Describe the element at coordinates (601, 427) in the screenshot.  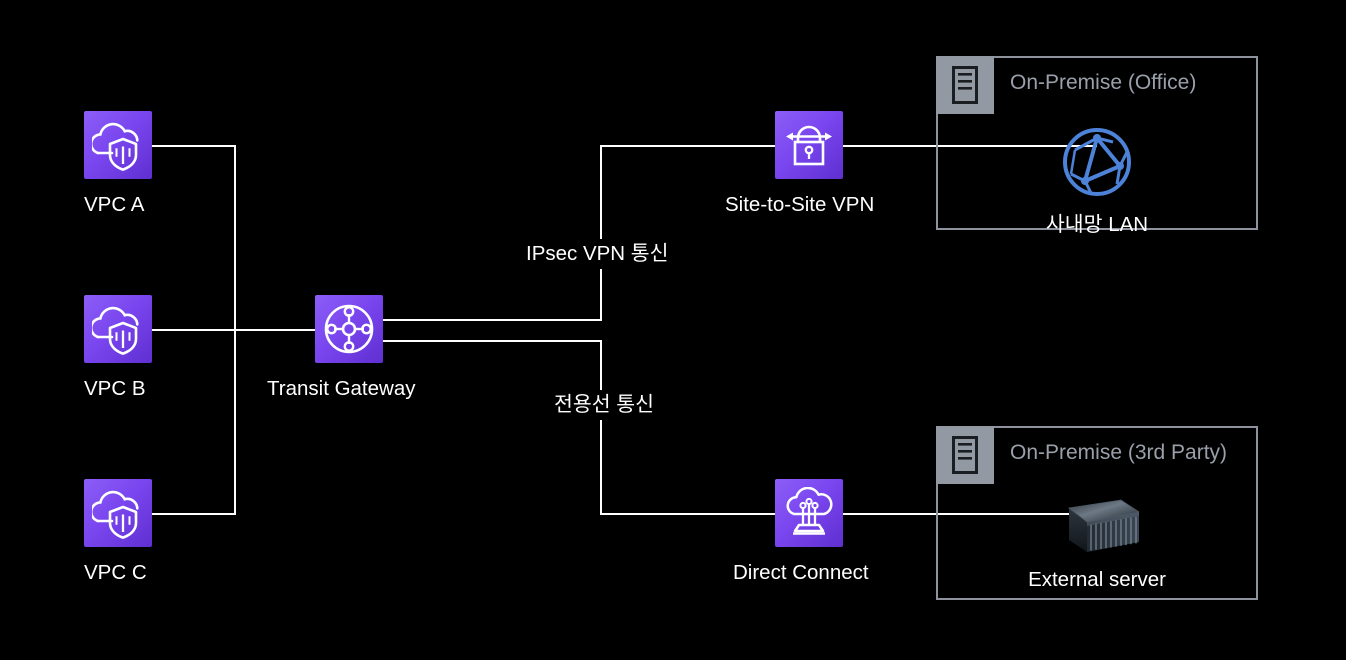
I see `link-tgw-to-dx-v` at that location.